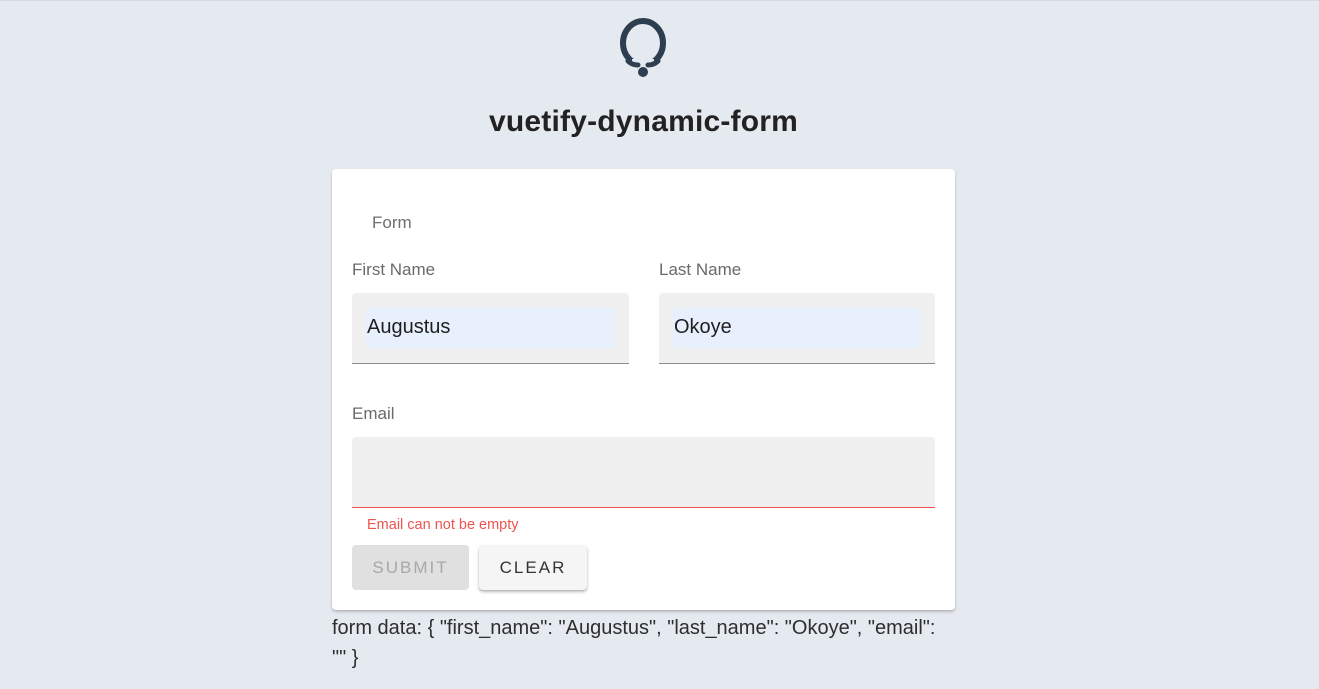 This screenshot has width=1319, height=689. What do you see at coordinates (410, 567) in the screenshot?
I see `submit-button: Submit` at bounding box center [410, 567].